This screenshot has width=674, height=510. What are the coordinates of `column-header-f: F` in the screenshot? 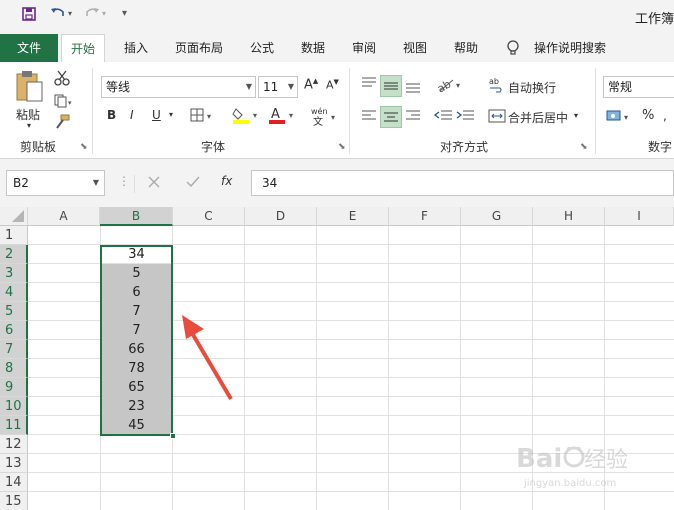 It's located at (425, 216).